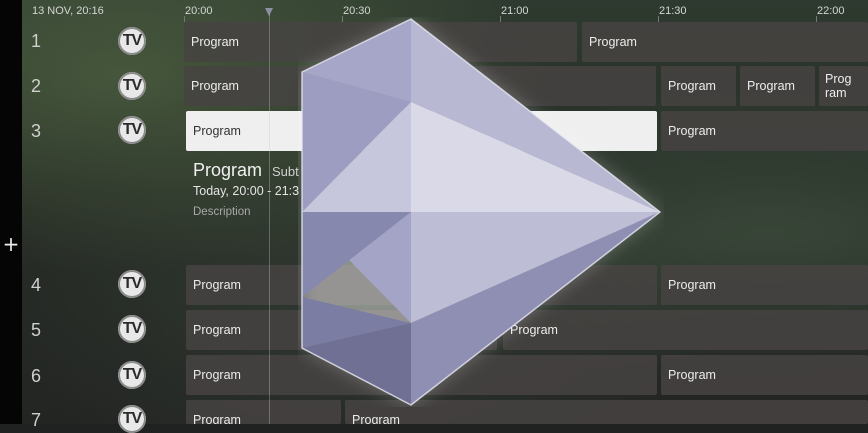  Describe the element at coordinates (68, 11) in the screenshot. I see `current-date: 13 NOV, 20:16` at that location.